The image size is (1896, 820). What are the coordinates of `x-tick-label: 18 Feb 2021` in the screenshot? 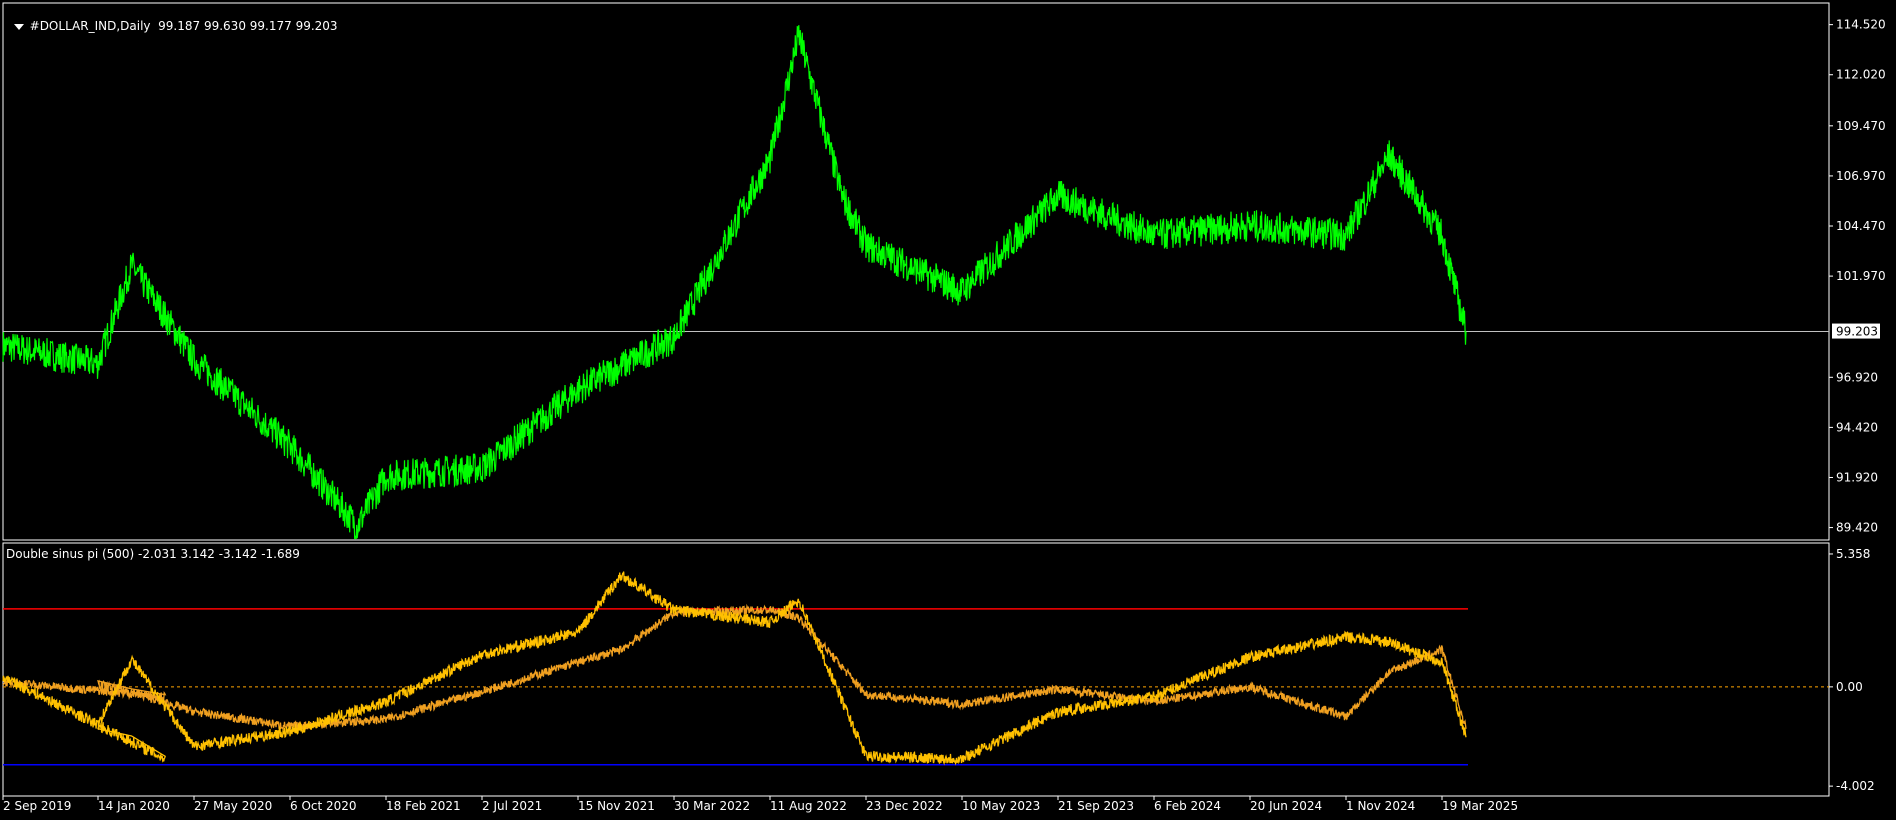 It's located at (423, 806).